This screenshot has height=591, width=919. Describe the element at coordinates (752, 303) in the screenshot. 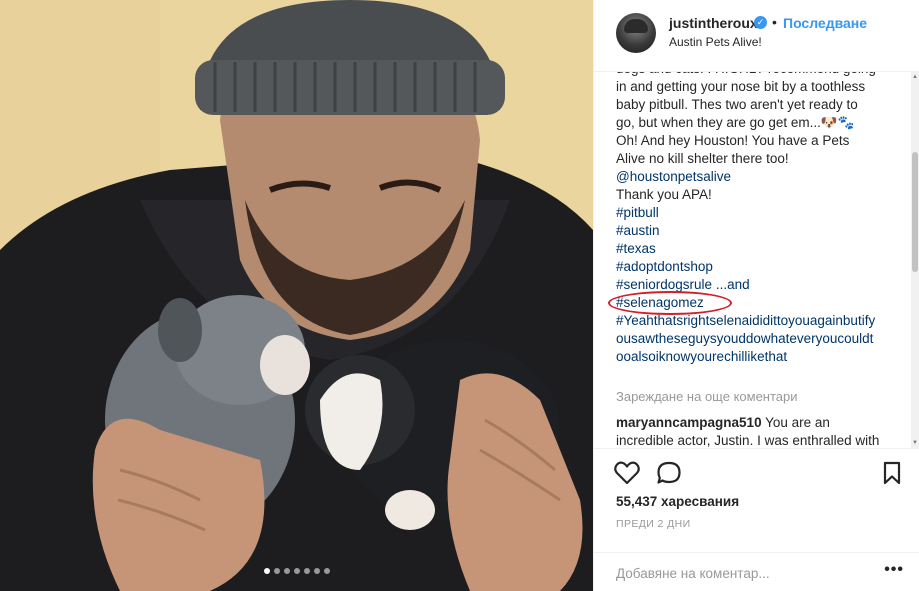

I see `caption-line: #selenagomez` at that location.